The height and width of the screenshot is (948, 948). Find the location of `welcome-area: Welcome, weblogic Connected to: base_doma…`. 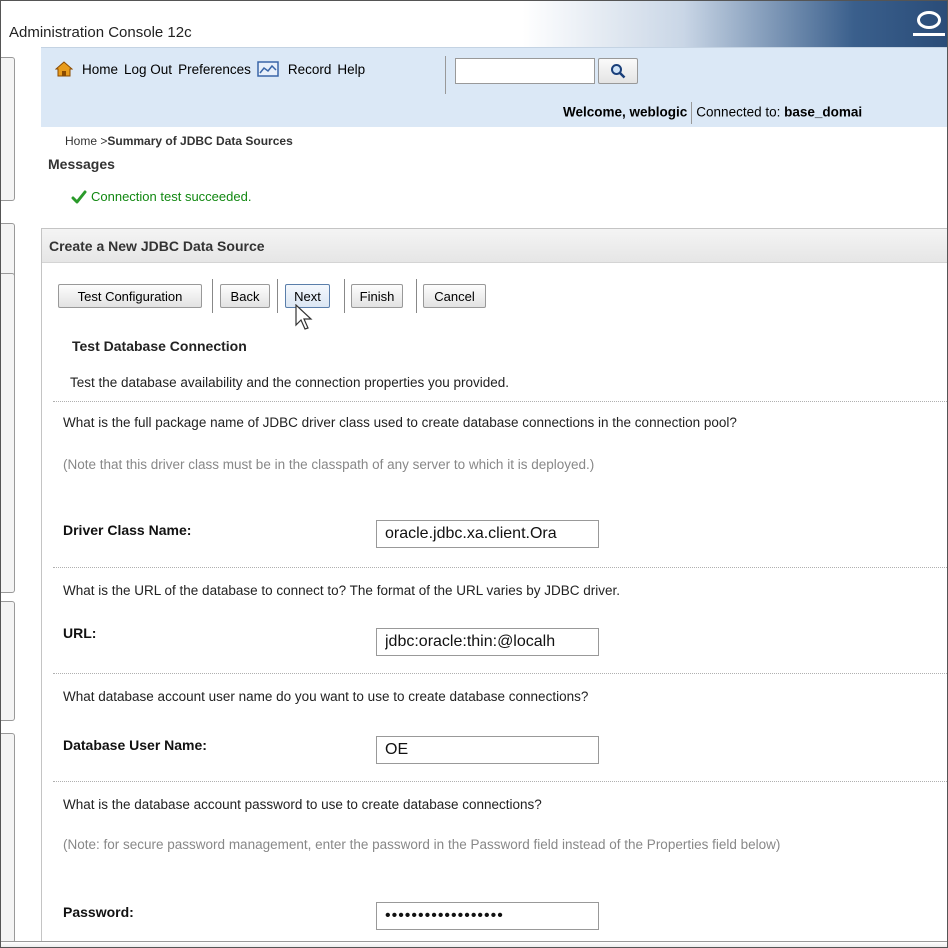

welcome-area: Welcome, weblogic Connected to: base_doma… is located at coordinates (712, 113).